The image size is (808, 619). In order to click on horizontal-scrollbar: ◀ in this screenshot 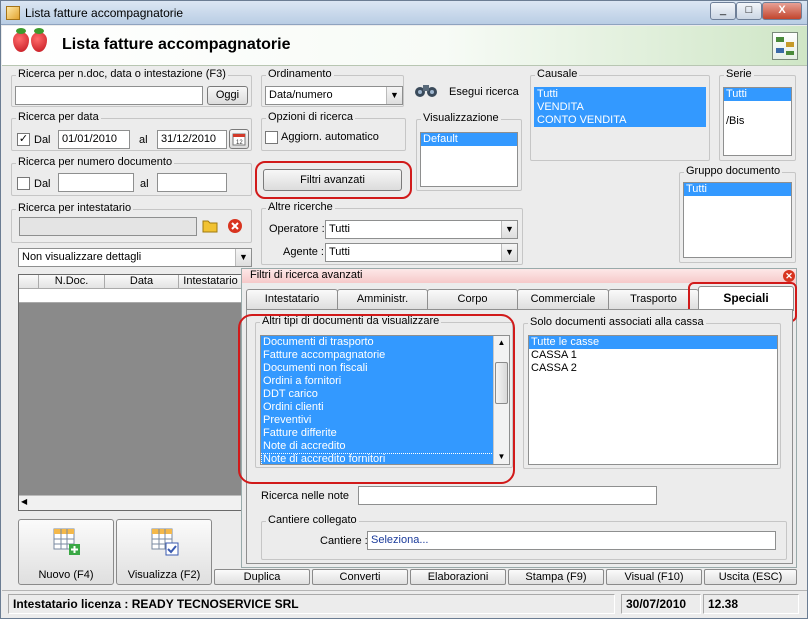, I will do `click(131, 502)`.